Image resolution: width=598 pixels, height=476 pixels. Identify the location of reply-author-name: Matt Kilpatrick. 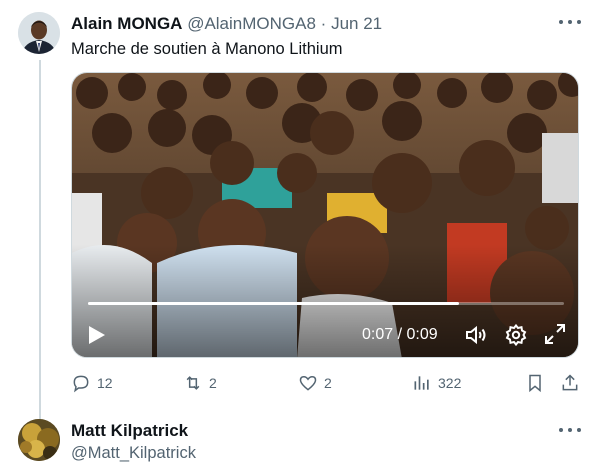
(129, 431).